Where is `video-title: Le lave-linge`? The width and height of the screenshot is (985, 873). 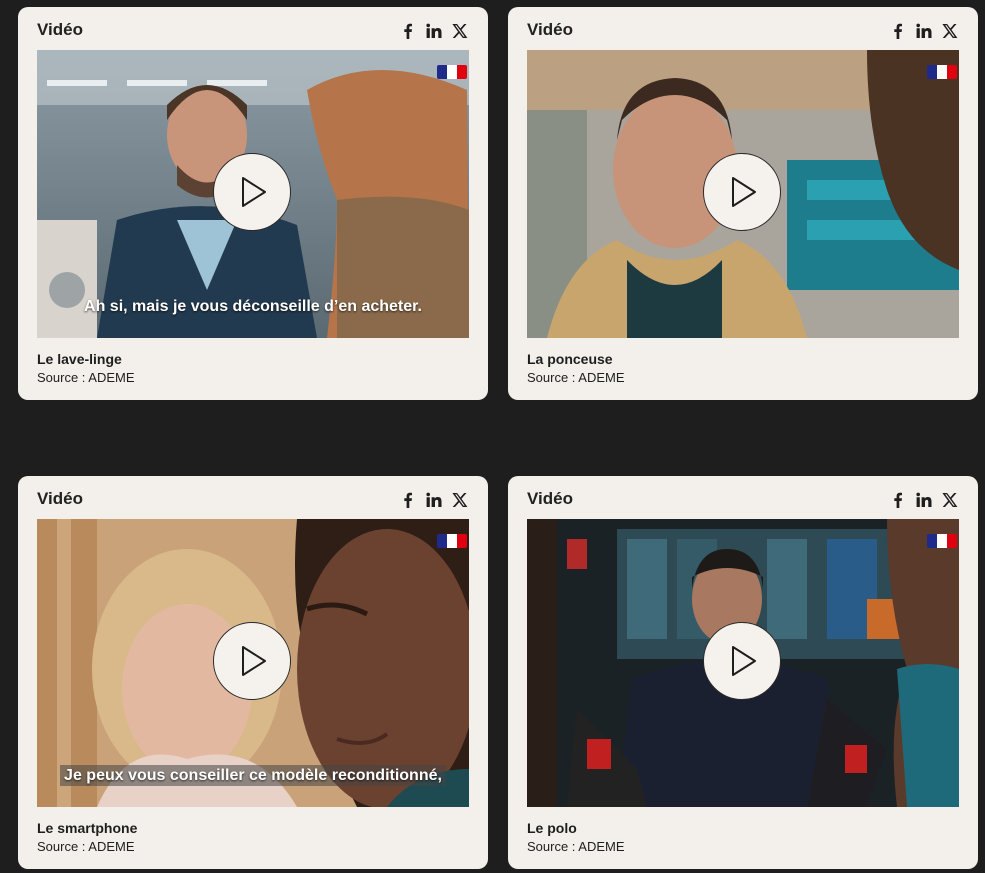
video-title: Le lave-linge is located at coordinates (79, 359).